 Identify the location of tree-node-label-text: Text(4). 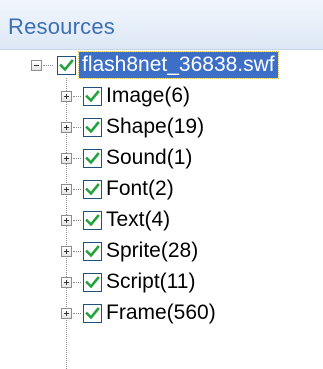
(138, 220).